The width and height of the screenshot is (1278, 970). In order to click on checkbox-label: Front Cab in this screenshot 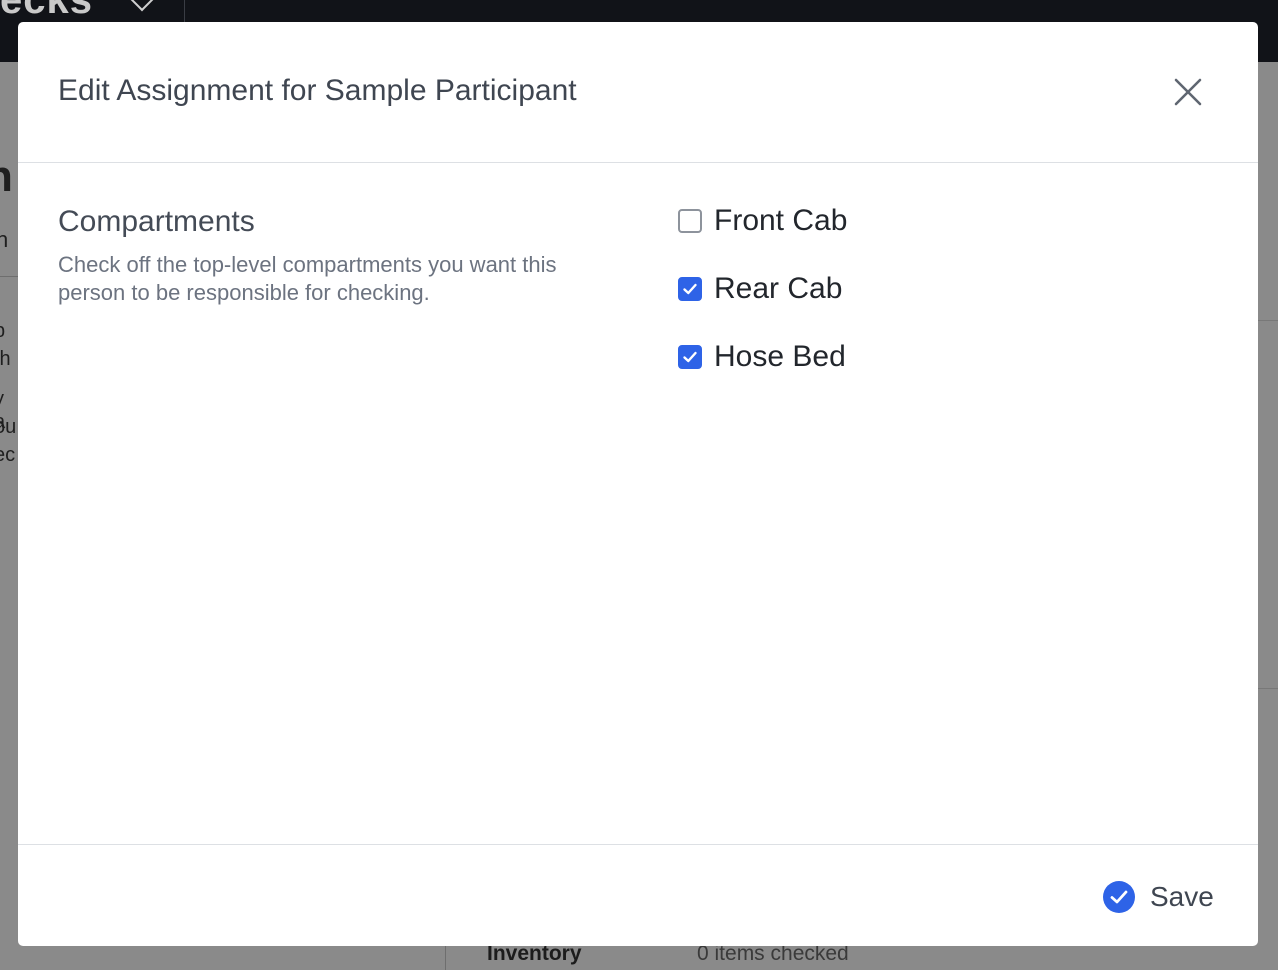, I will do `click(781, 220)`.